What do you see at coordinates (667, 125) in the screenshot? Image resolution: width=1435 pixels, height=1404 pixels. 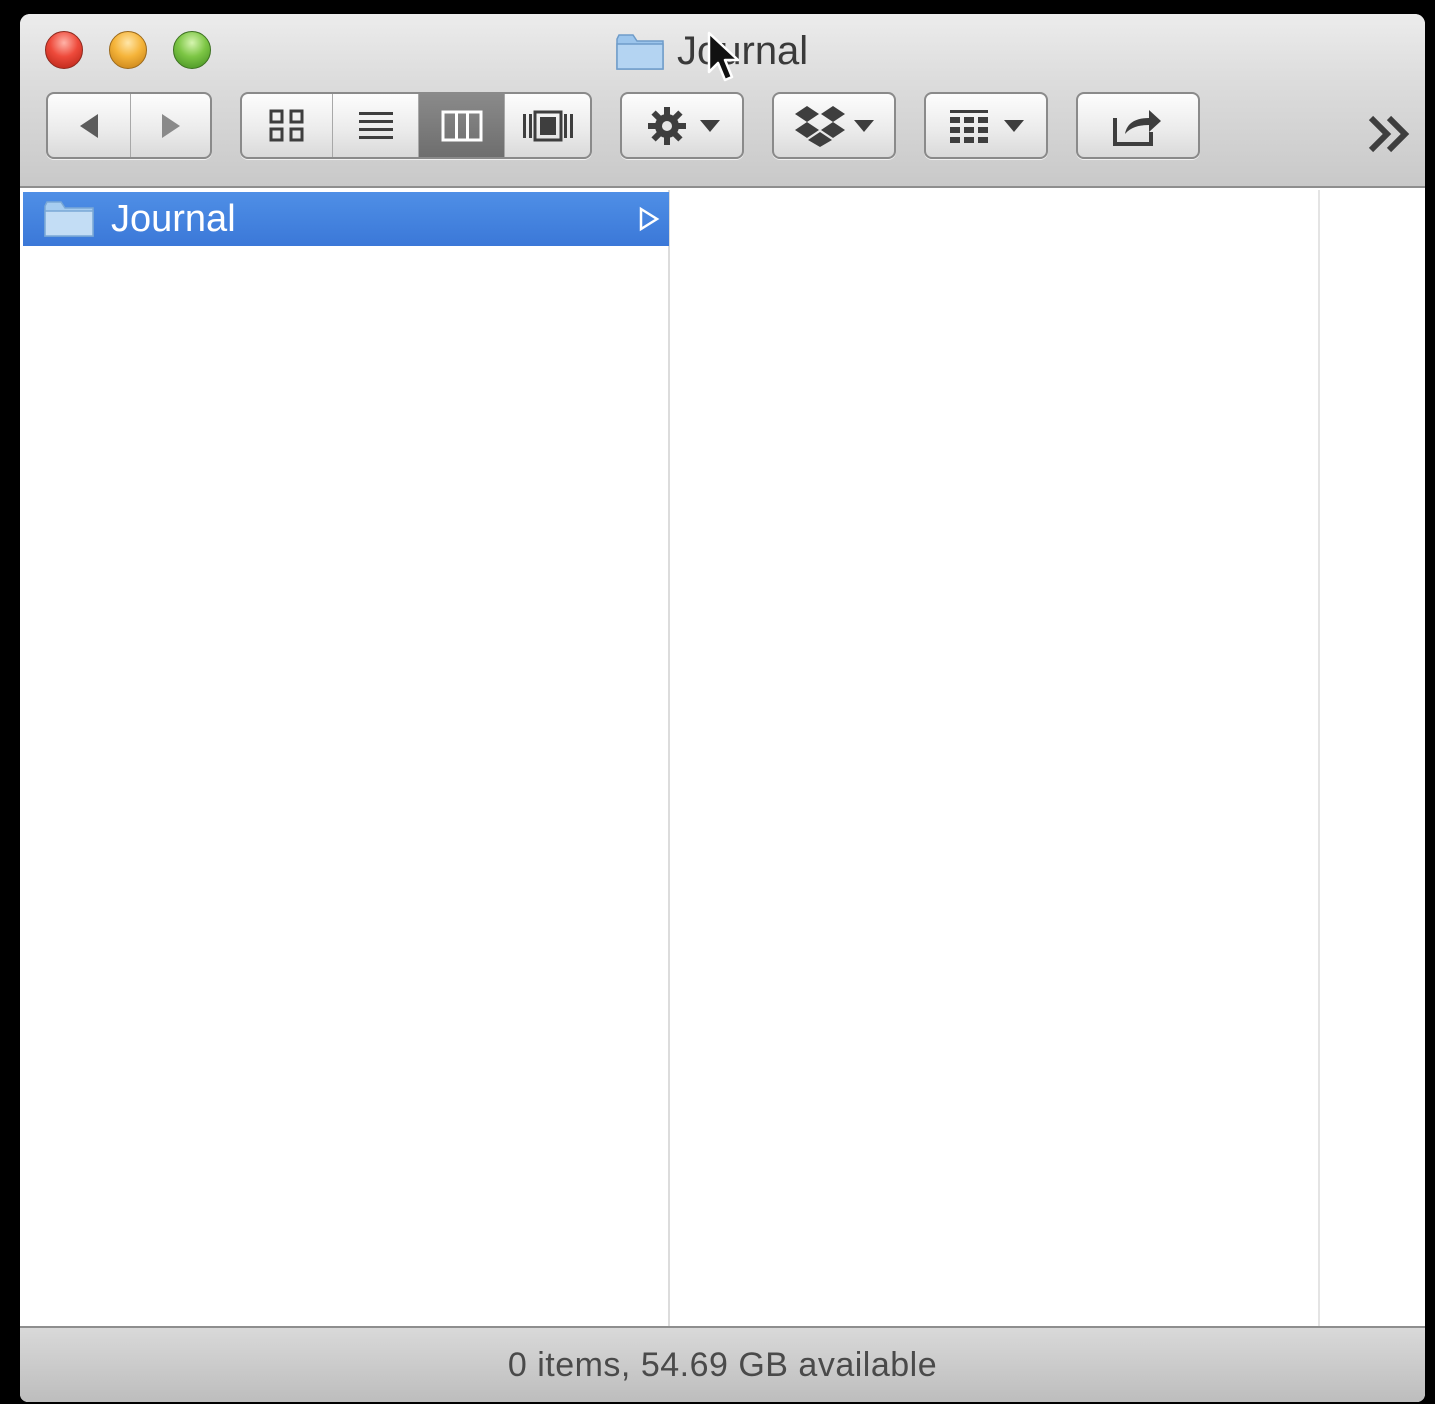 I see `gear-icon` at bounding box center [667, 125].